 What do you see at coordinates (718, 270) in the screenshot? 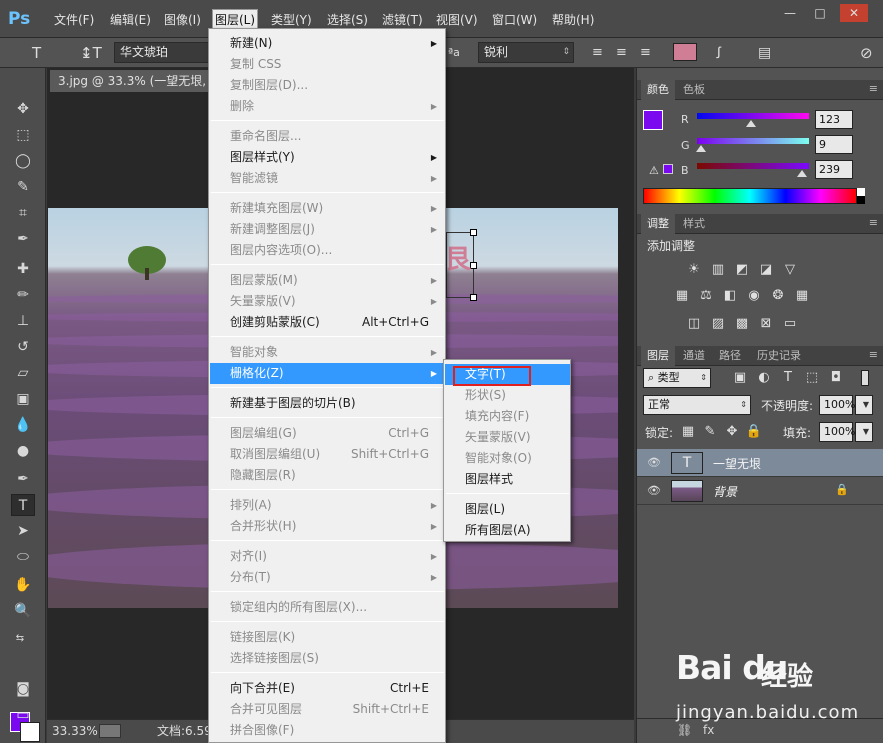
I see `levels-icon: ▥` at bounding box center [718, 270].